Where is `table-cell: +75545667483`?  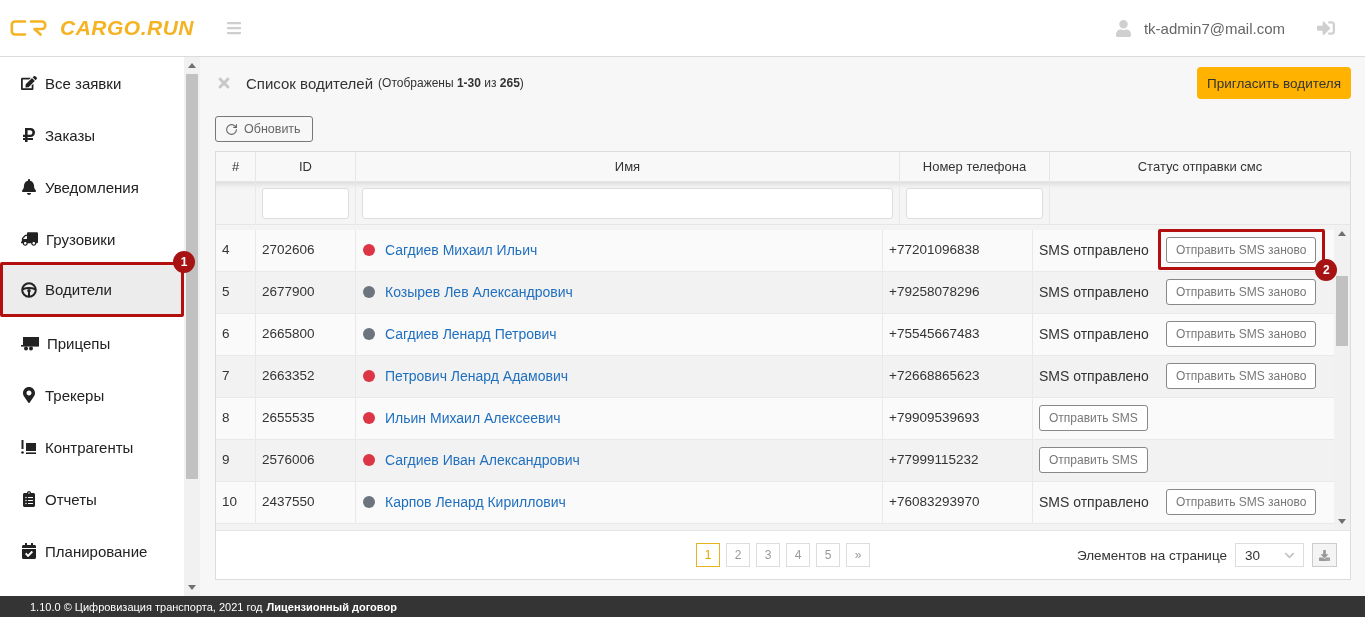
table-cell: +75545667483 is located at coordinates (958, 334).